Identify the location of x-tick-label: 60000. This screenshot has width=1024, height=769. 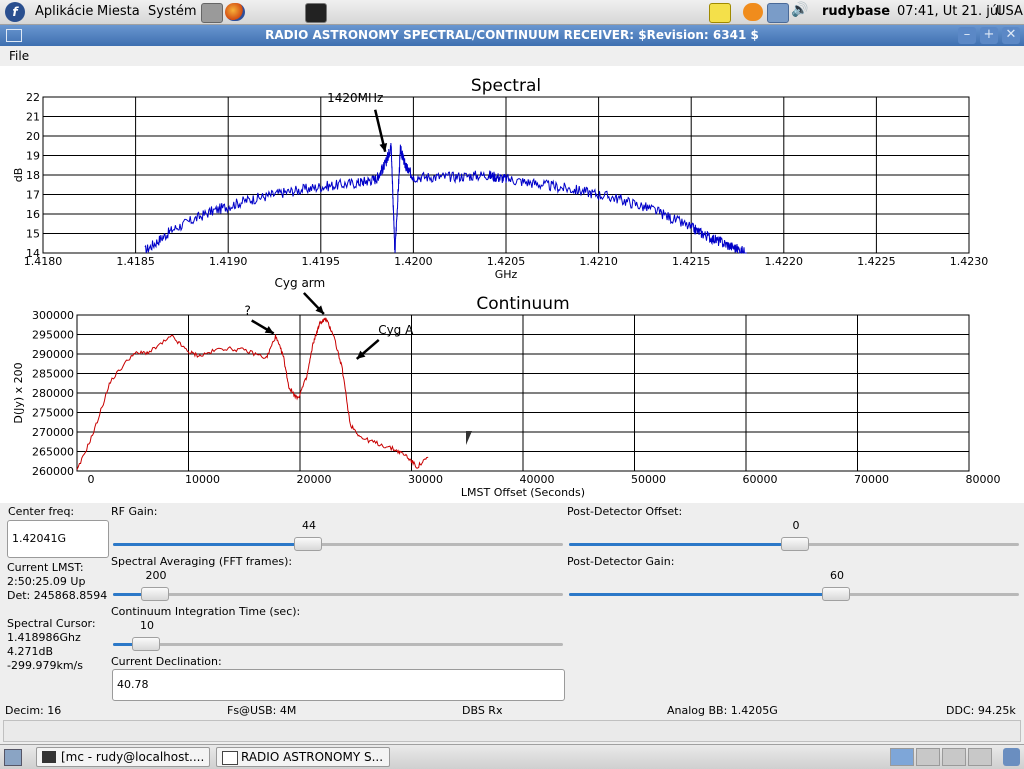
(760, 479).